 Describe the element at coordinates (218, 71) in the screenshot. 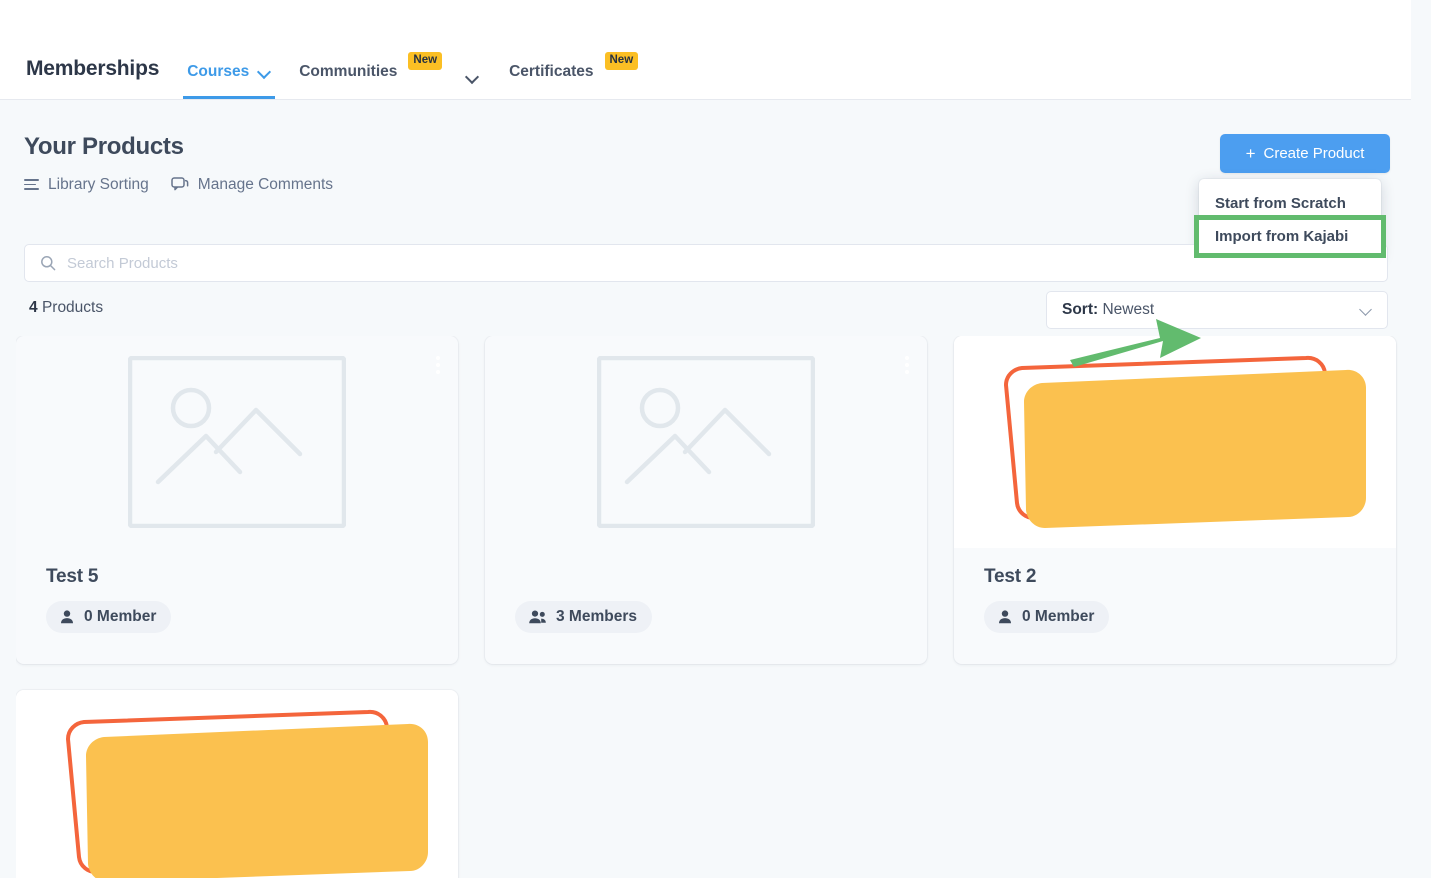

I see `tab-courses-label: Courses` at that location.